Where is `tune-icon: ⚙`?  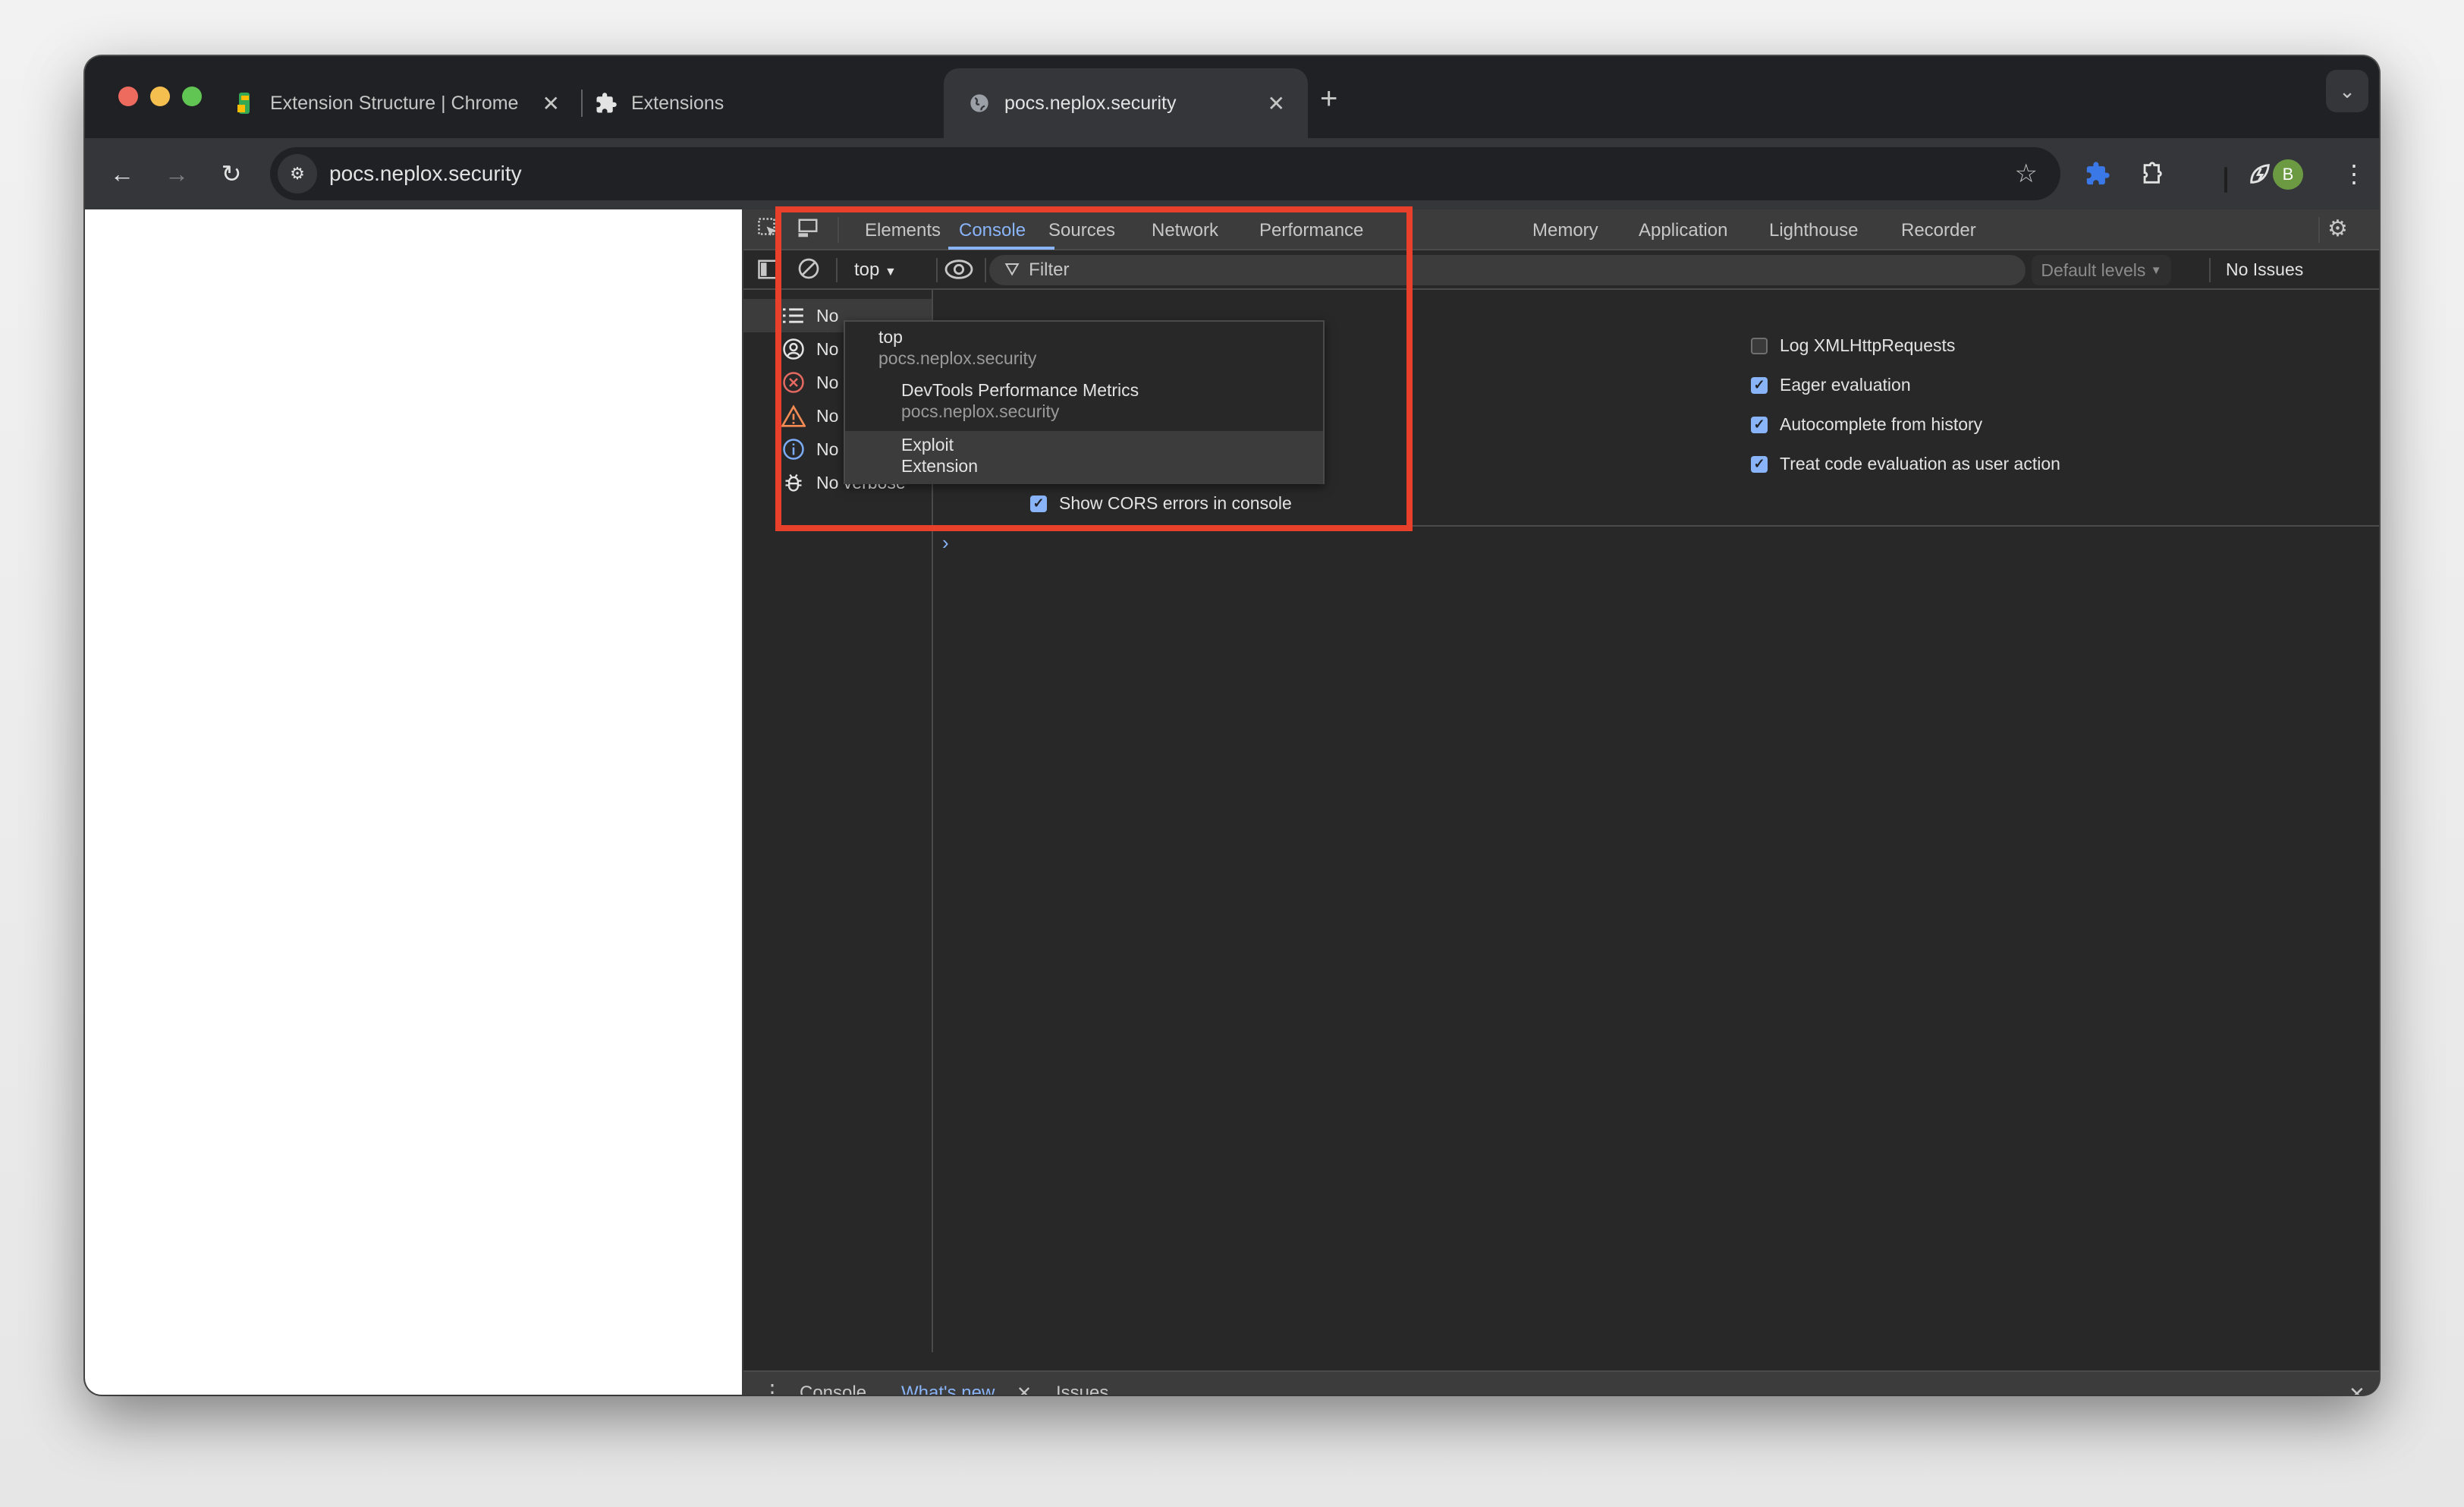 tune-icon: ⚙ is located at coordinates (297, 173).